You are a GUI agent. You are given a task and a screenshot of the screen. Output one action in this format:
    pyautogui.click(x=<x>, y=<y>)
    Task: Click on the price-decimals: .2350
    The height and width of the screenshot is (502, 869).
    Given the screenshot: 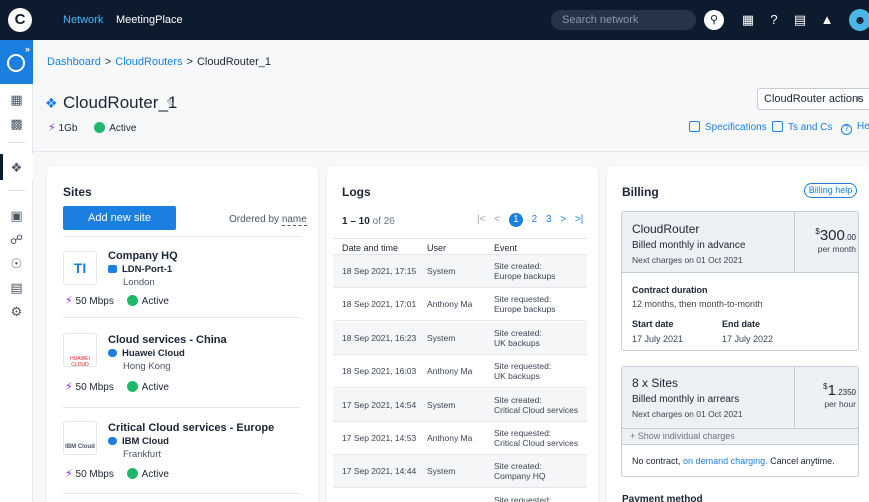 What is the action you would take?
    pyautogui.click(x=845, y=392)
    